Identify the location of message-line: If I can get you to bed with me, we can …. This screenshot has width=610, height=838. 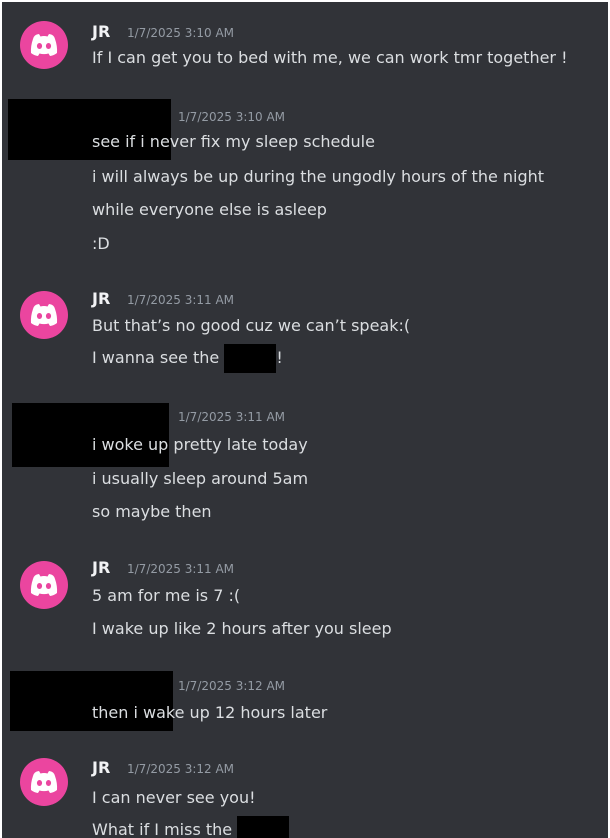
(330, 57).